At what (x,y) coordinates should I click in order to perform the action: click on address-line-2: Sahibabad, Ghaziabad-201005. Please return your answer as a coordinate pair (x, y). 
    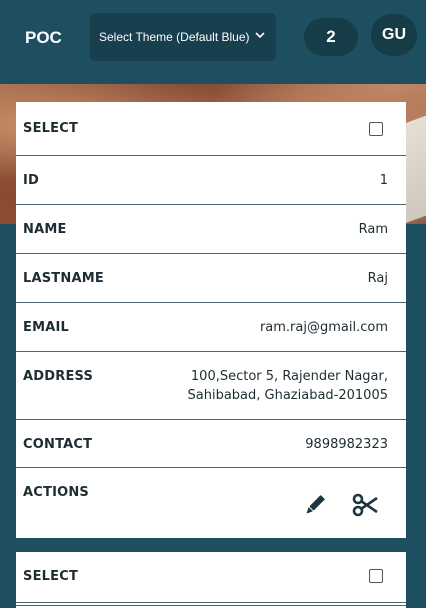
    Looking at the image, I should click on (288, 395).